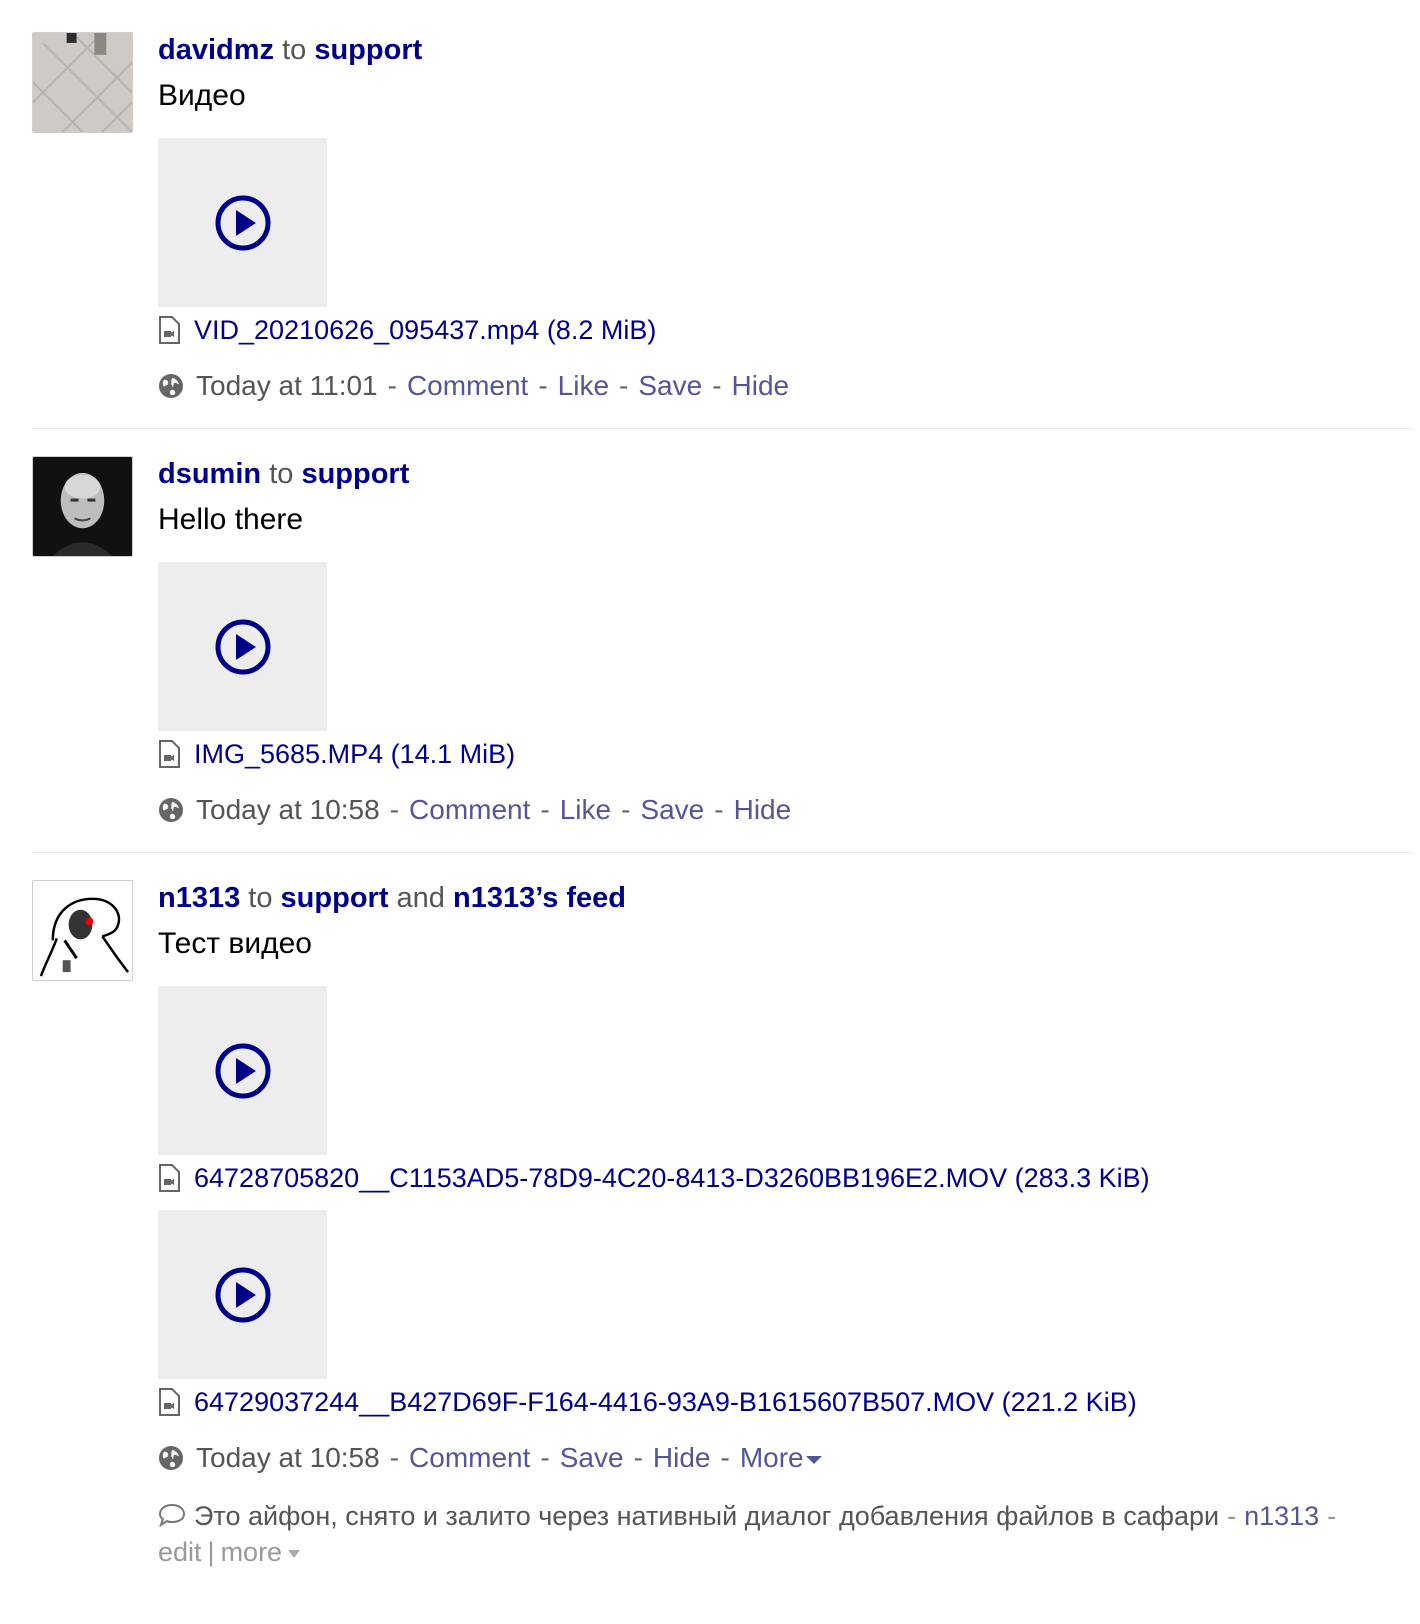  What do you see at coordinates (367, 329) in the screenshot?
I see `file-name: VID_20210626_095437.mp4` at bounding box center [367, 329].